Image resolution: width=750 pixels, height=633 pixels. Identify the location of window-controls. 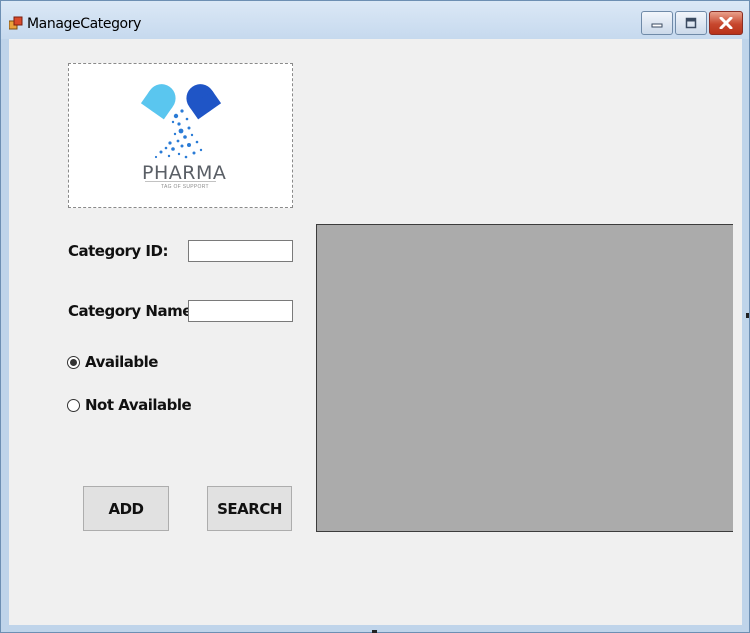
(691, 23).